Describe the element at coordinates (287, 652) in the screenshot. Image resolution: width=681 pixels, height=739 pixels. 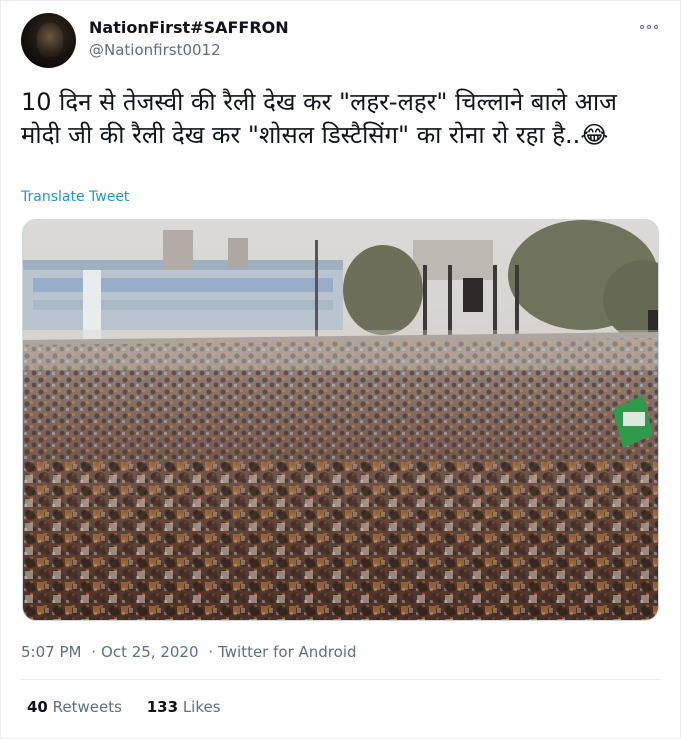
I see `tweet-source: Twitter for Android` at that location.